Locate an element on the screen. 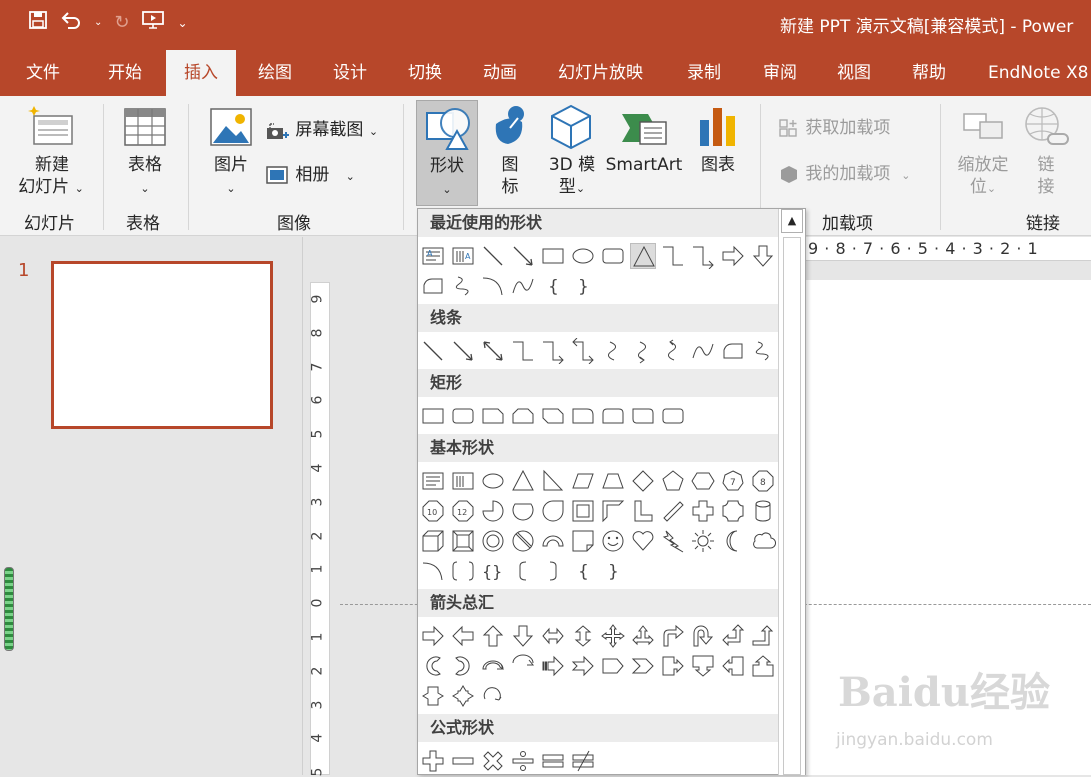  lbracket-shape is located at coordinates (523, 571).